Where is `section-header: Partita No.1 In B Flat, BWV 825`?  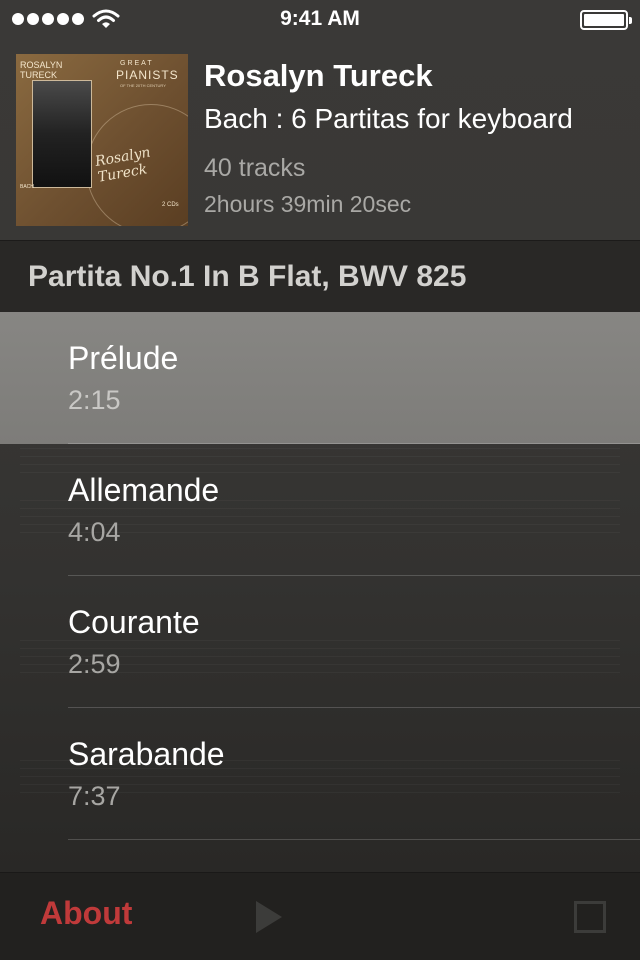 section-header: Partita No.1 In B Flat, BWV 825 is located at coordinates (320, 276).